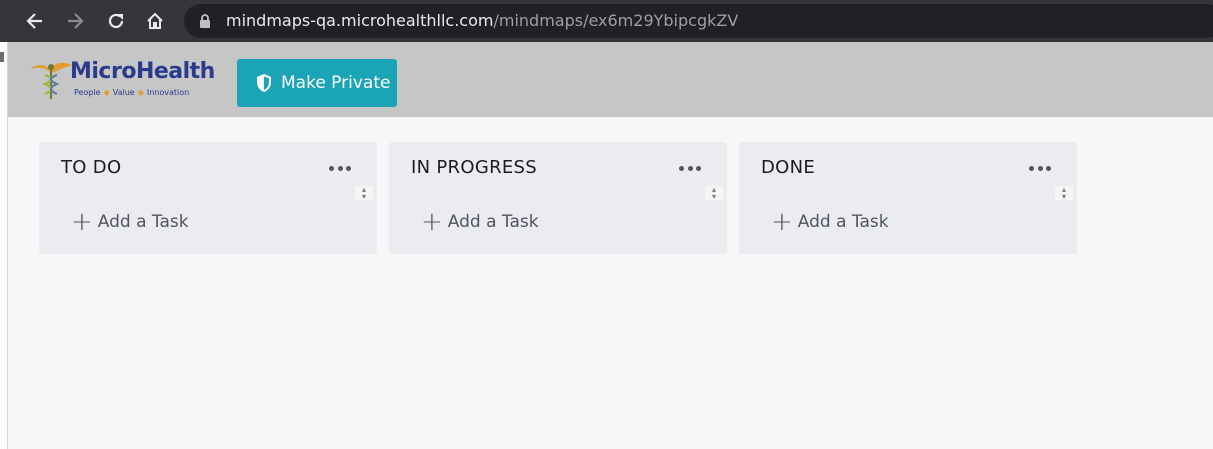 This screenshot has height=449, width=1213. I want to click on logo-tagline: People ◆ Value ◆ Innovation, so click(132, 92).